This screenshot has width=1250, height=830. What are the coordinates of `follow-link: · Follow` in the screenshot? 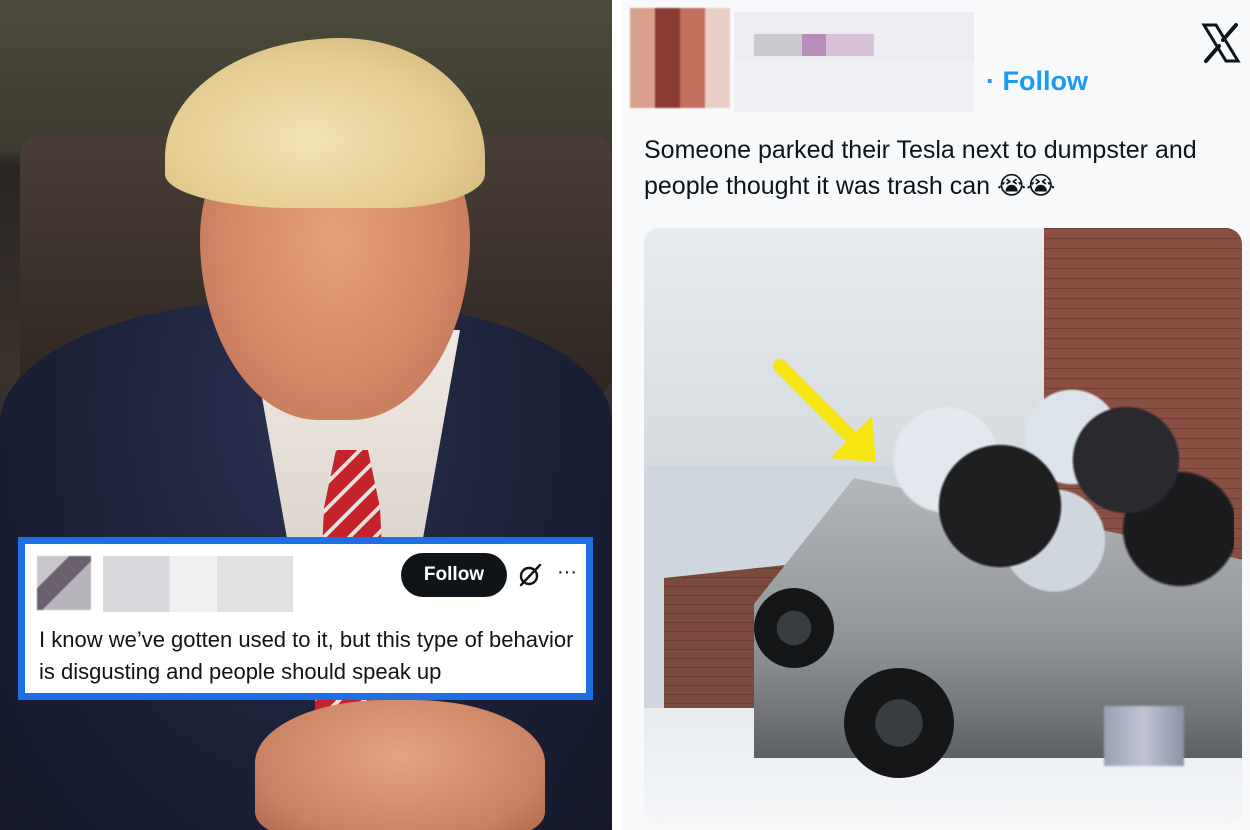 It's located at (1037, 81).